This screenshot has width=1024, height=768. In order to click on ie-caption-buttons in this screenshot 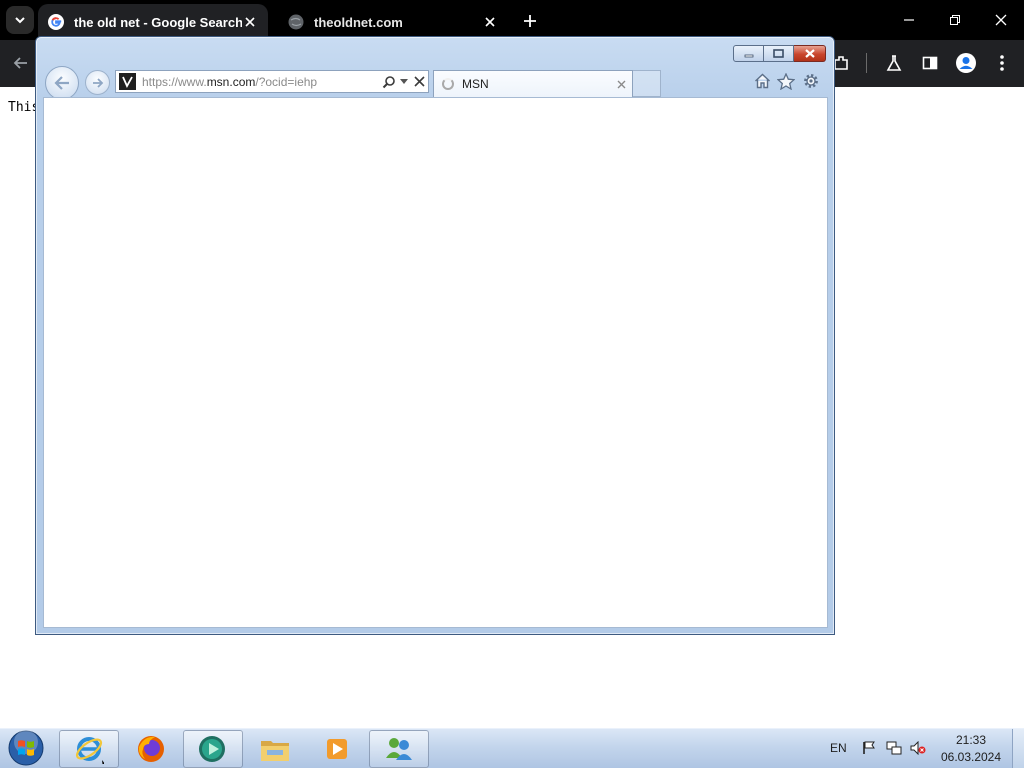, I will do `click(779, 53)`.